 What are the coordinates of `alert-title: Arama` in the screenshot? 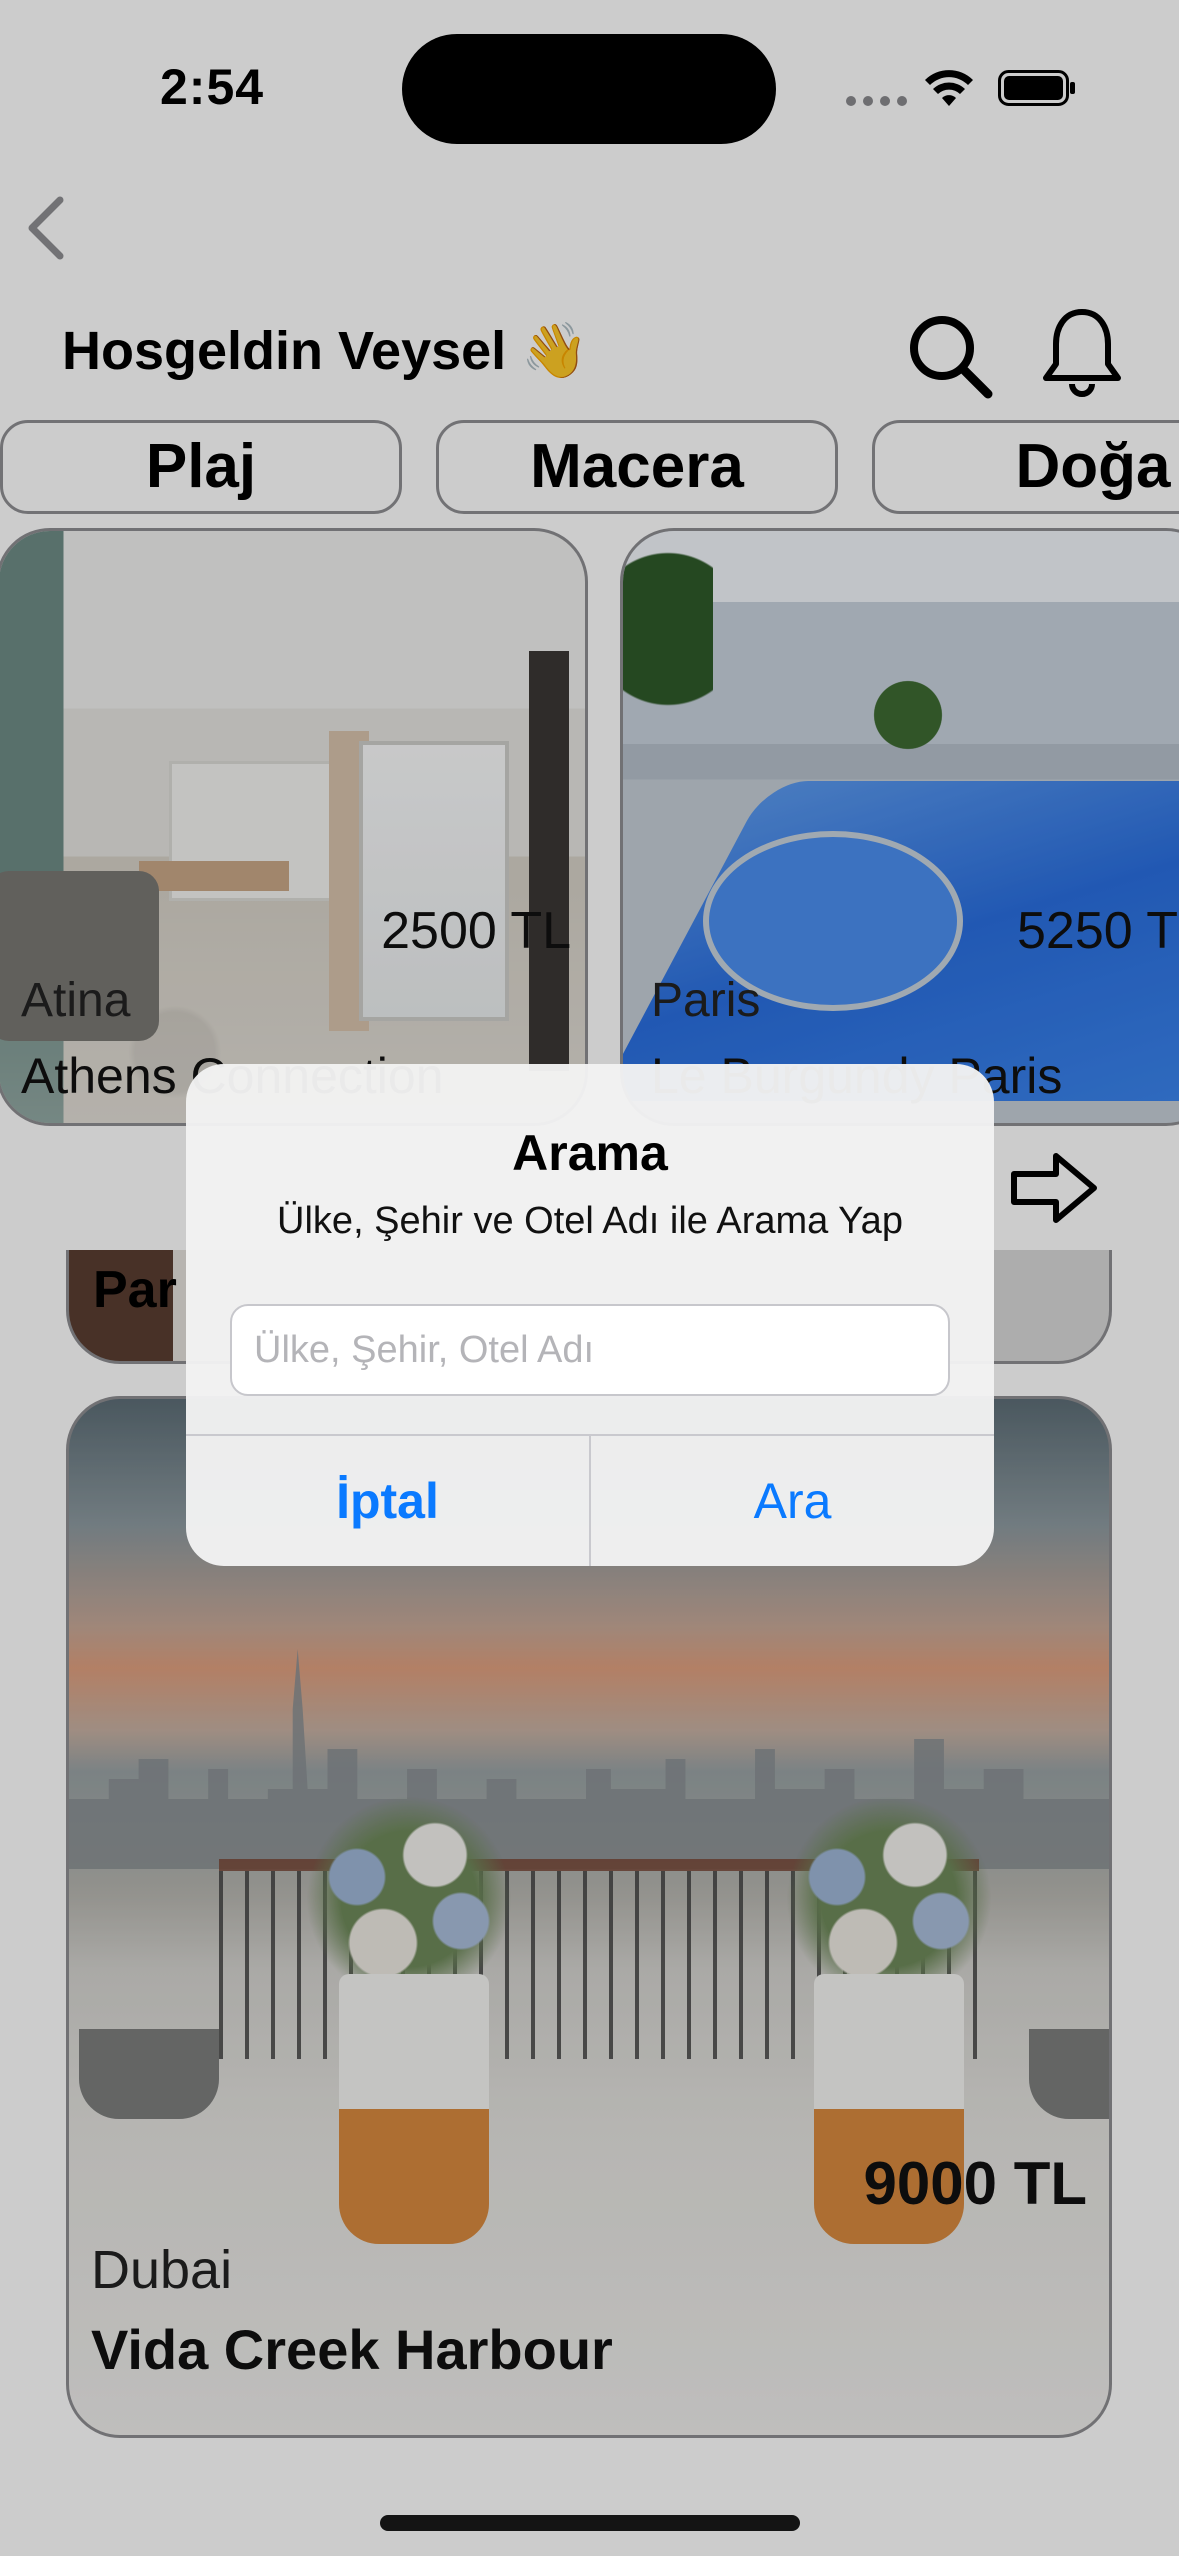 It's located at (590, 1153).